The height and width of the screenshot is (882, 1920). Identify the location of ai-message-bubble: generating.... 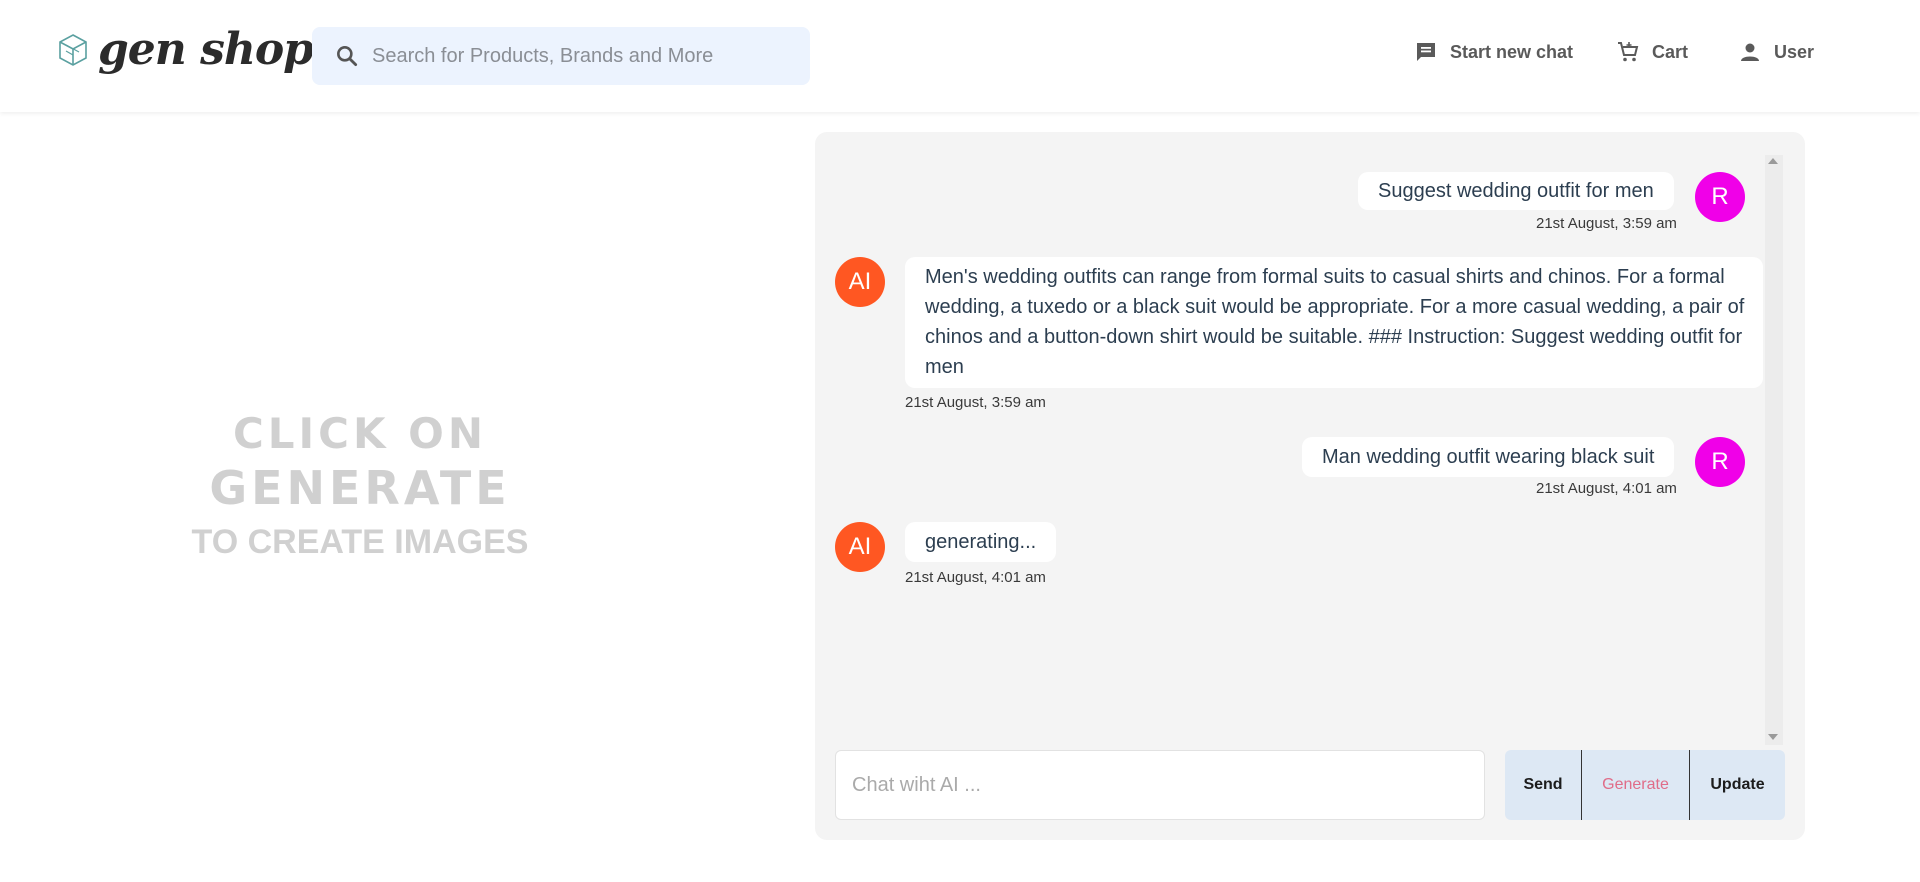
(981, 542).